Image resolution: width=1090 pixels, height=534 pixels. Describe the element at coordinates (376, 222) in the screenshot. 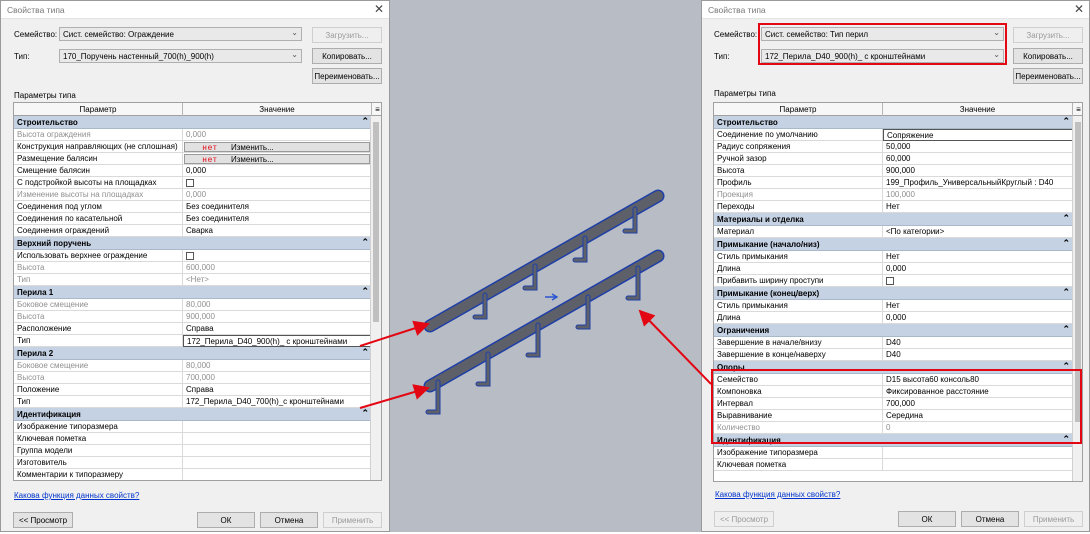

I see `scrollbar-thumb` at that location.